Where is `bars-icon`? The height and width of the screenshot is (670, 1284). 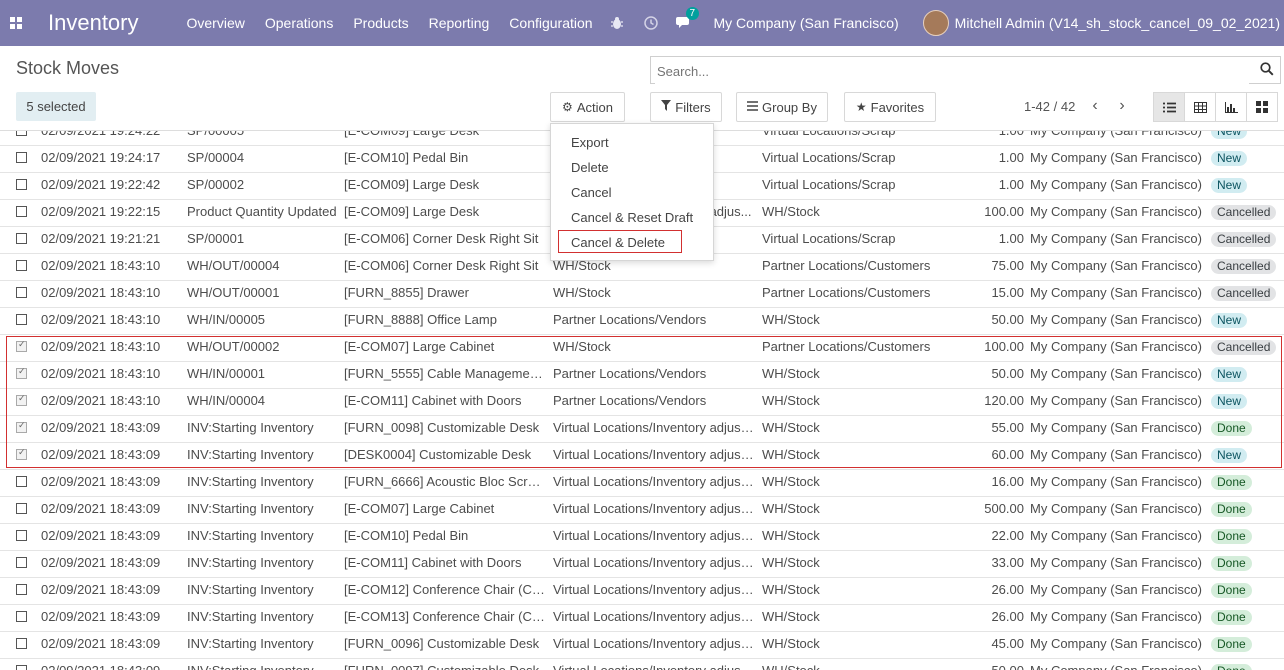
bars-icon is located at coordinates (753, 107).